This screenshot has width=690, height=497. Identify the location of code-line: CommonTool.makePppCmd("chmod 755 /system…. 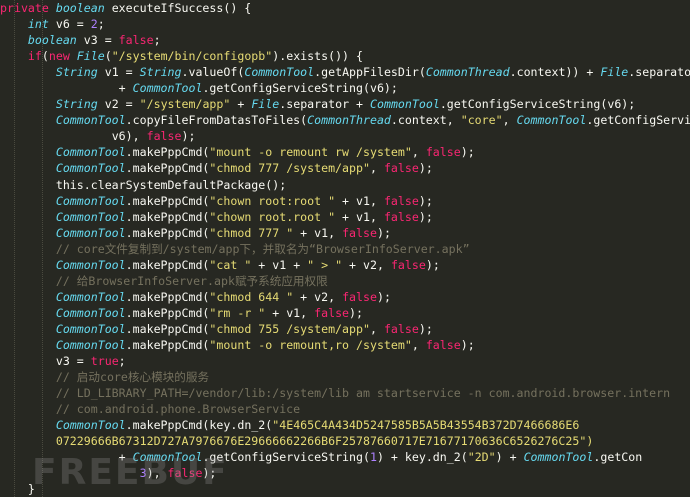
(345, 329).